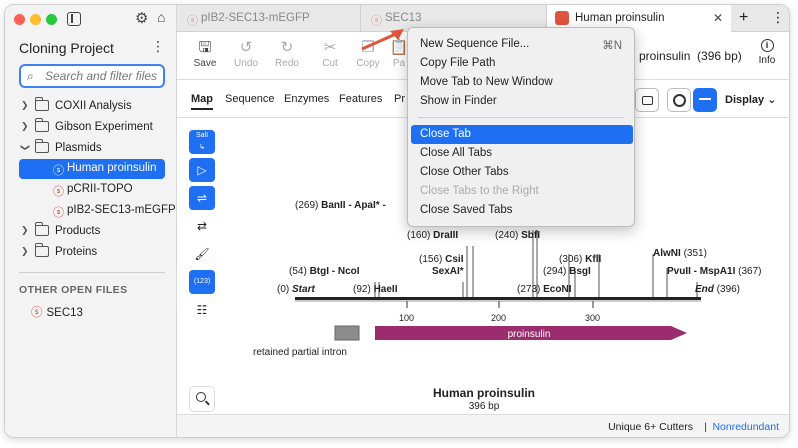 This screenshot has height=448, width=798. I want to click on menu-close-saved-tabs: Close Saved Tabs, so click(521, 210).